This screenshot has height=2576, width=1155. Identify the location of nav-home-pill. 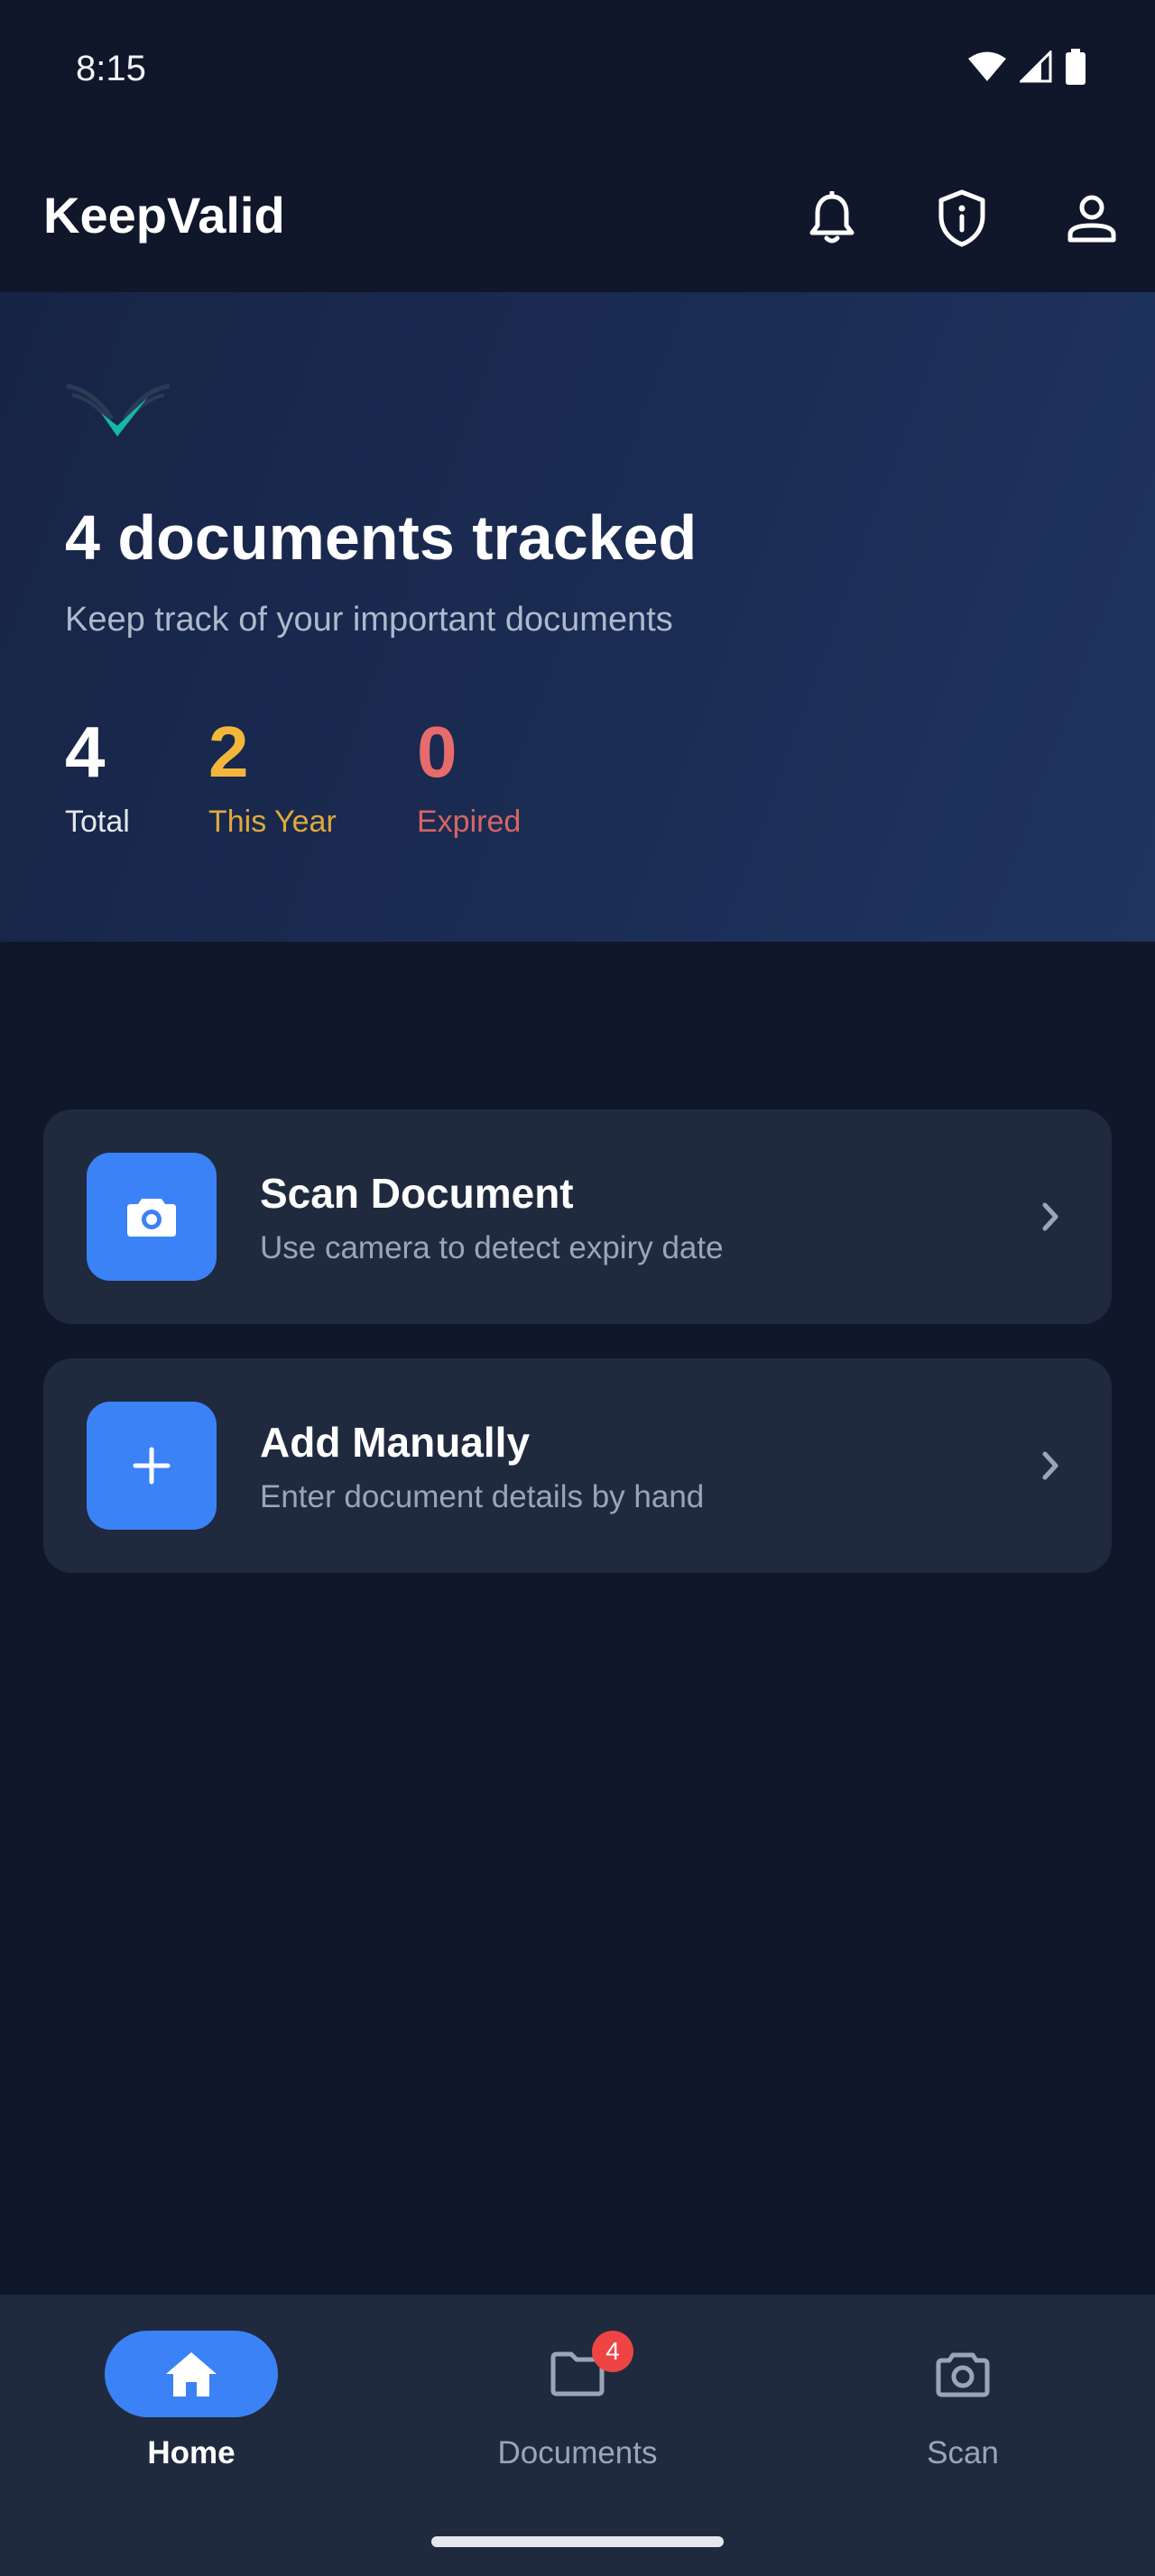
(191, 2374).